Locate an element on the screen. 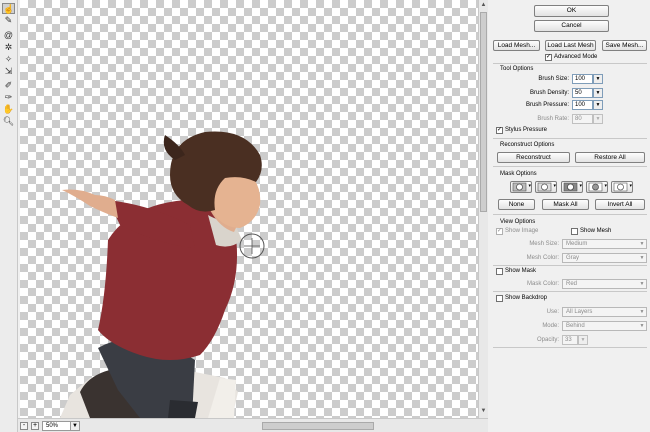 The image size is (650, 432). brush-pressure-input: 100 is located at coordinates (582, 105).